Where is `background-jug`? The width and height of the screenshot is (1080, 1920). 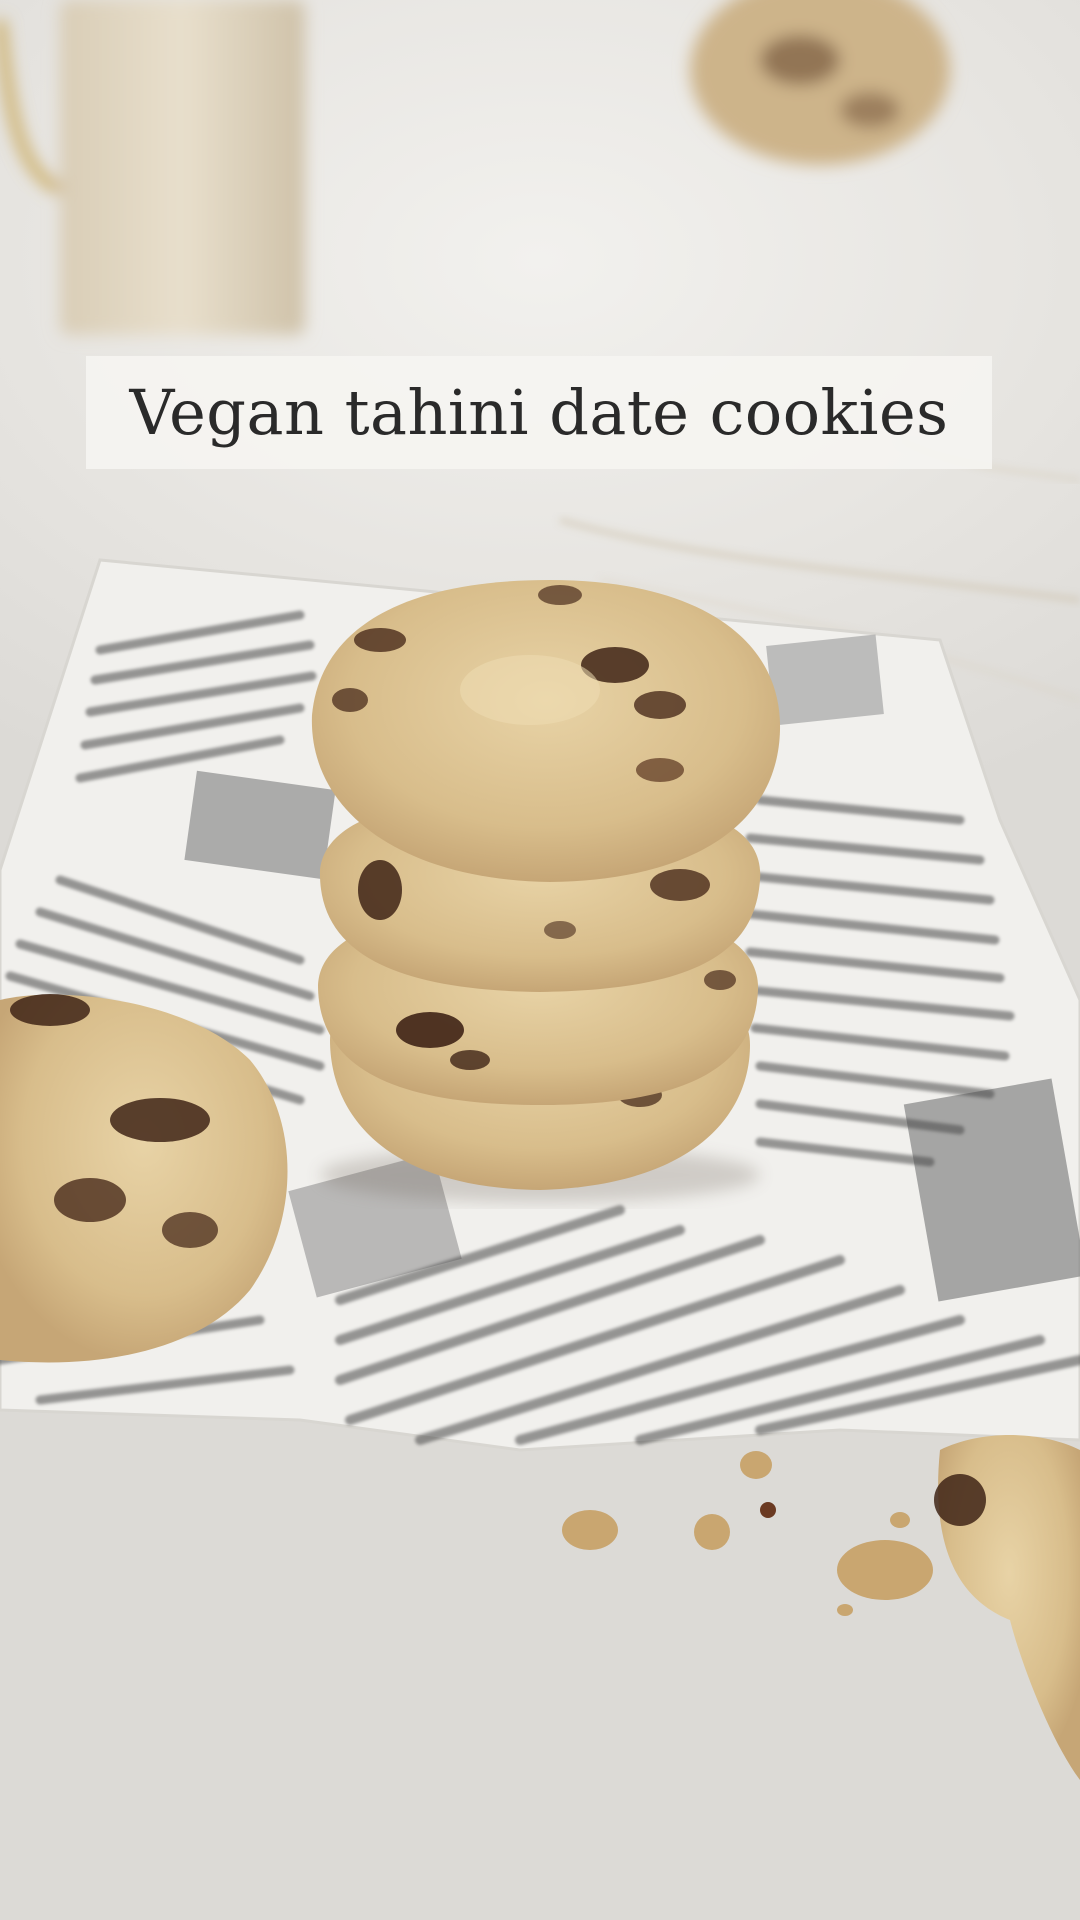
background-jug is located at coordinates (152, 167).